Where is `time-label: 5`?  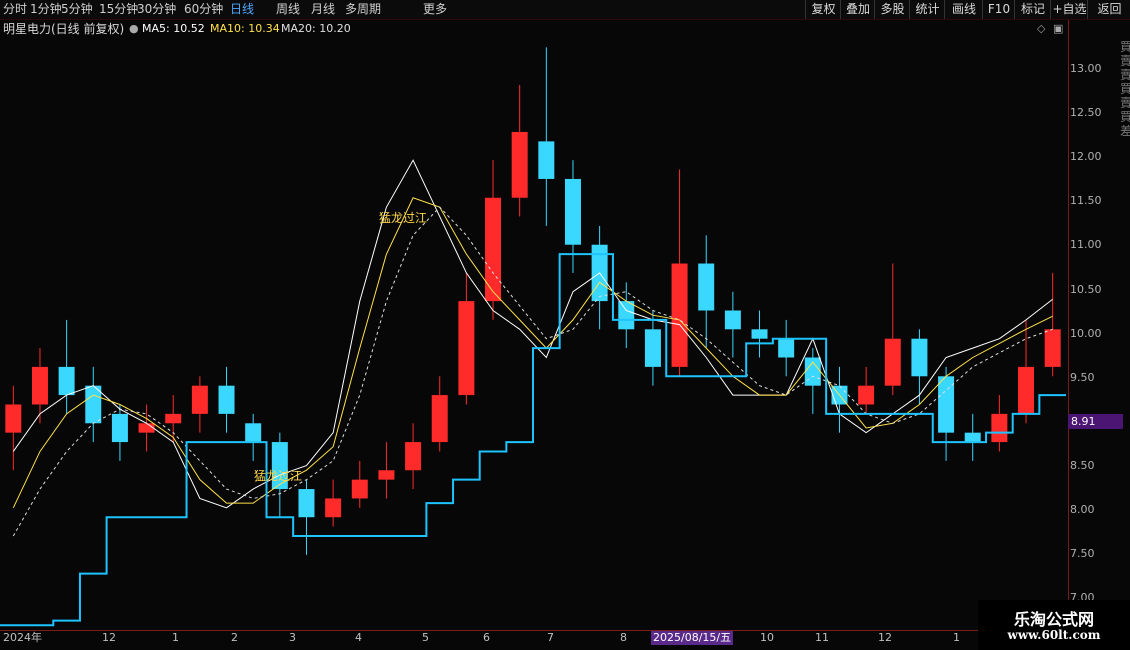
time-label: 5 is located at coordinates (425, 637).